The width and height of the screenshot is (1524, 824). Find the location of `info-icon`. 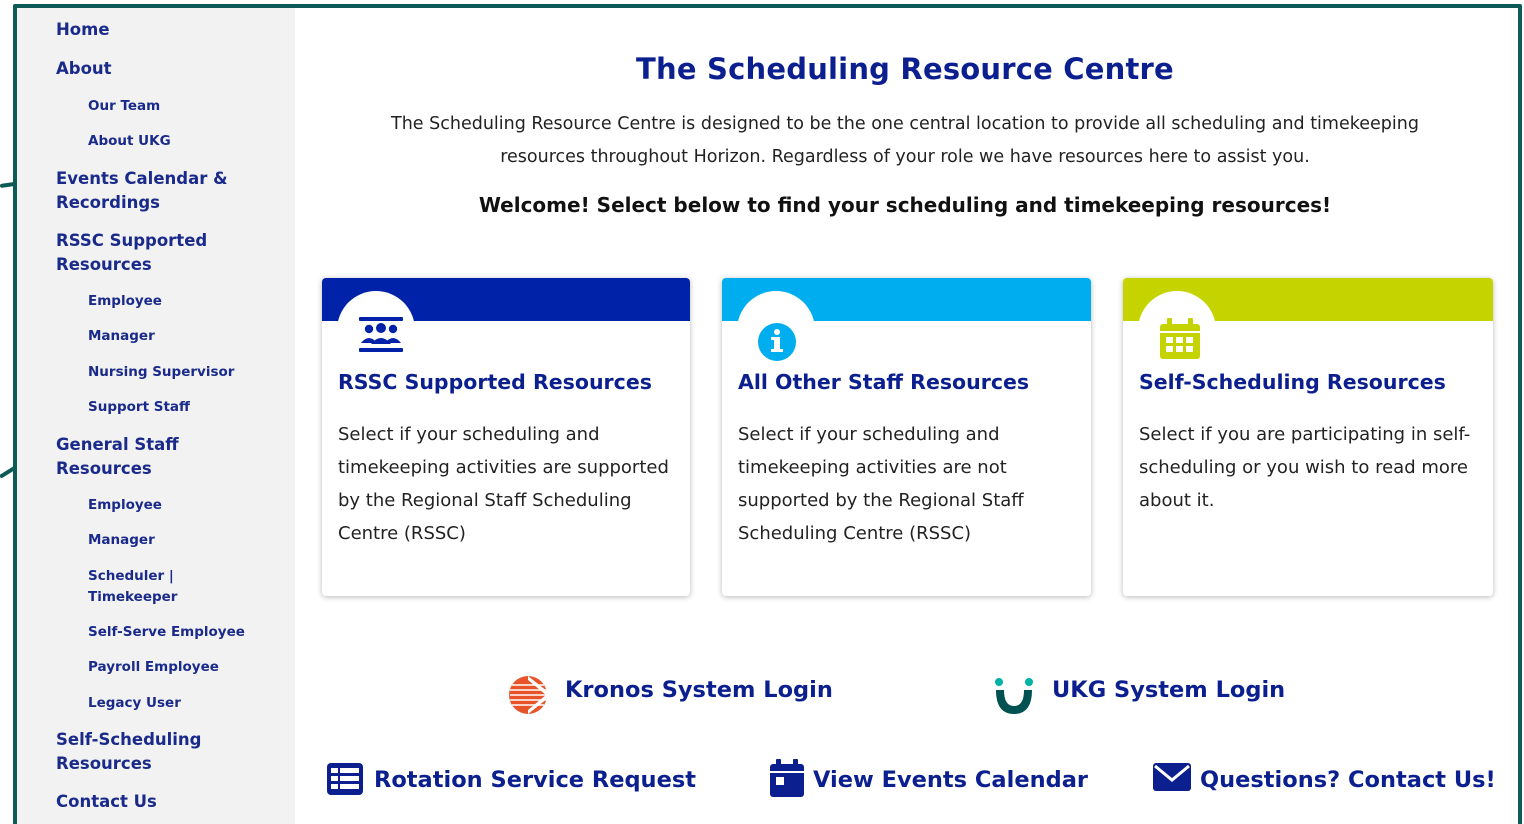

info-icon is located at coordinates (777, 342).